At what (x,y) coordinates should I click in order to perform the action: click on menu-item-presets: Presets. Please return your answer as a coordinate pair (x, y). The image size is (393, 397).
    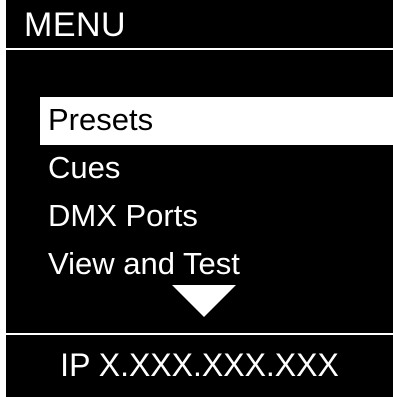
    Looking at the image, I should click on (216, 121).